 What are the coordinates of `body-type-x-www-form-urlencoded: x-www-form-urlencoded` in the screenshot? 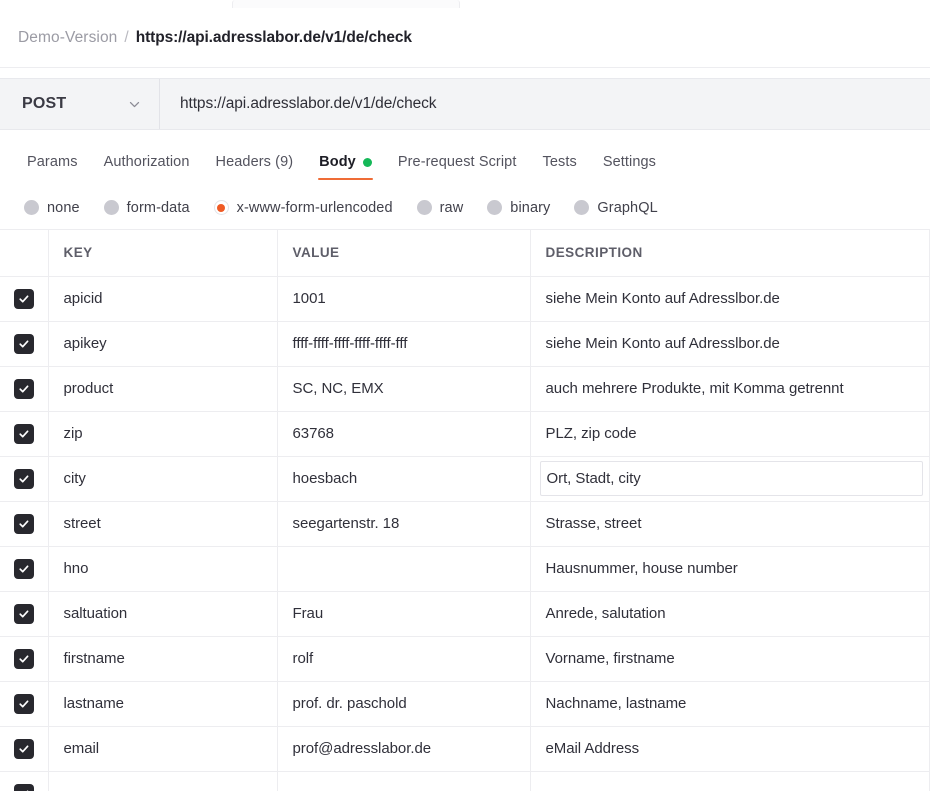 It's located at (303, 208).